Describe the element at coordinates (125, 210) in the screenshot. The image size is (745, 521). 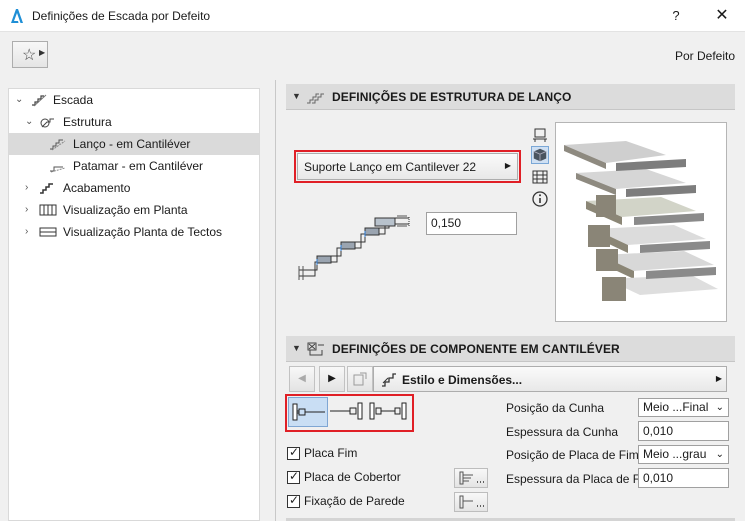
I see `tree-item-label: Visualização em Planta` at that location.